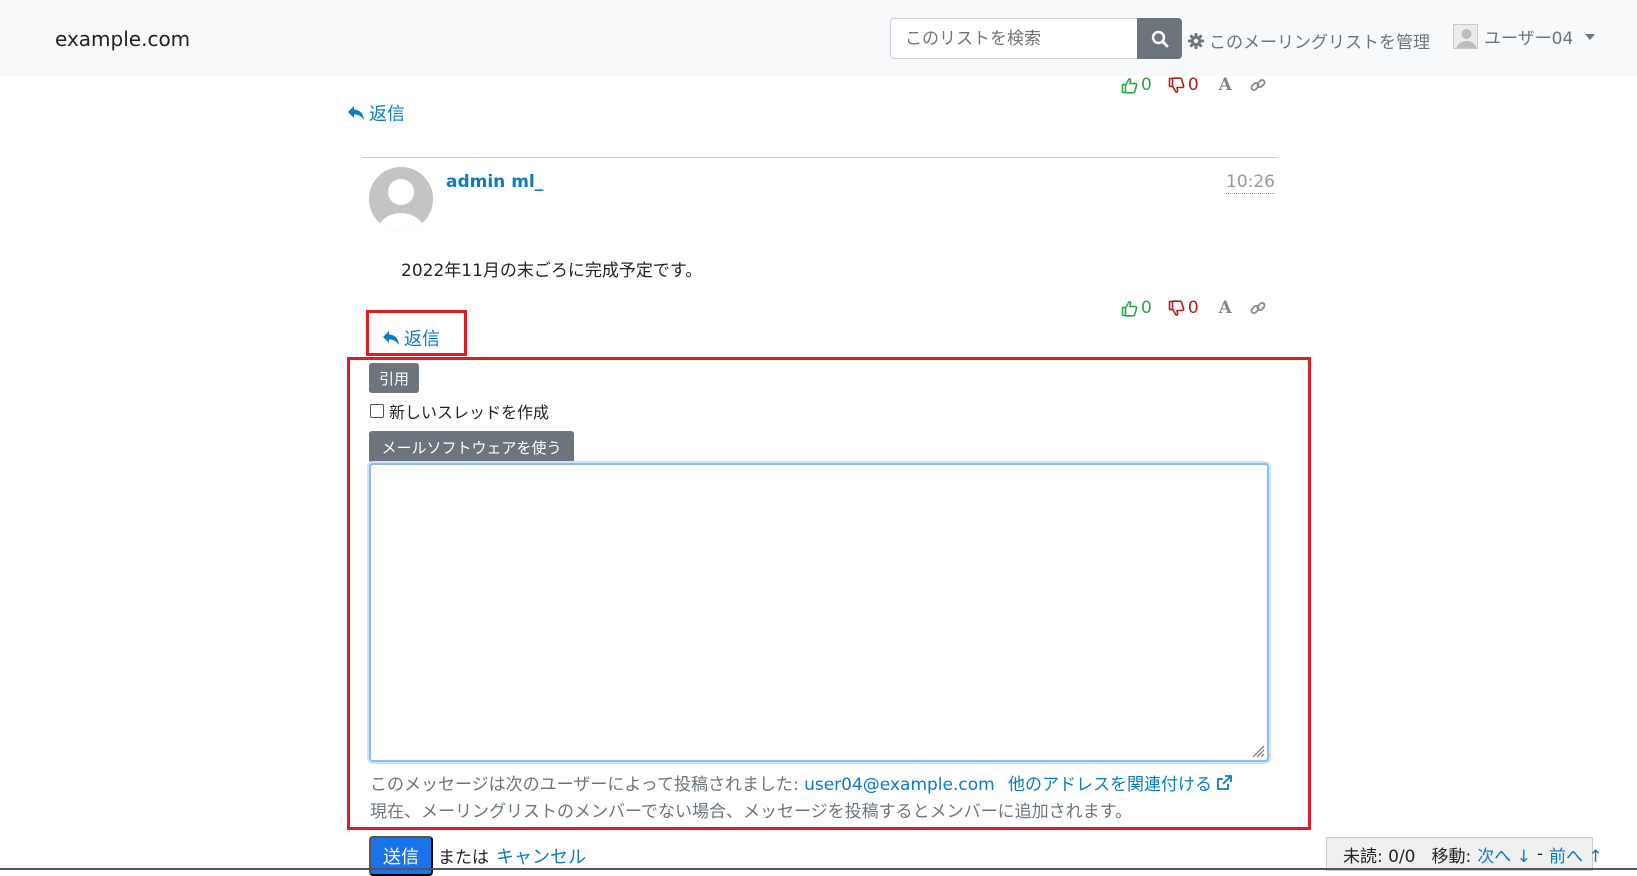  Describe the element at coordinates (1196, 40) in the screenshot. I see `gear-icon` at that location.